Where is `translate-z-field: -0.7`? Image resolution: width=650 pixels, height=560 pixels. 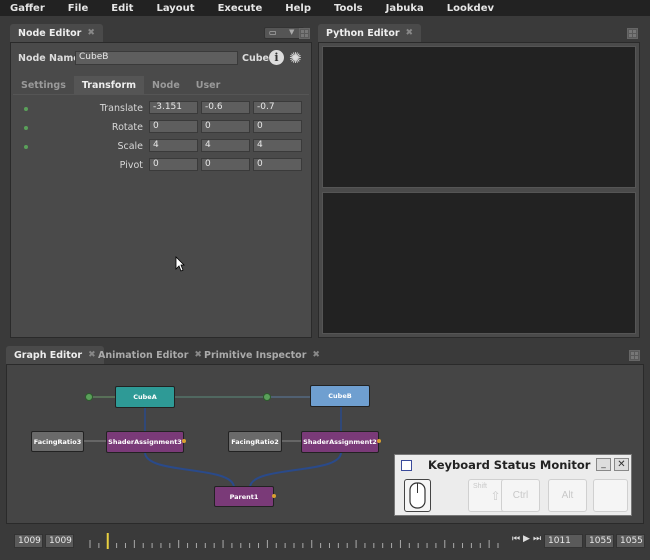 translate-z-field: -0.7 is located at coordinates (277, 107).